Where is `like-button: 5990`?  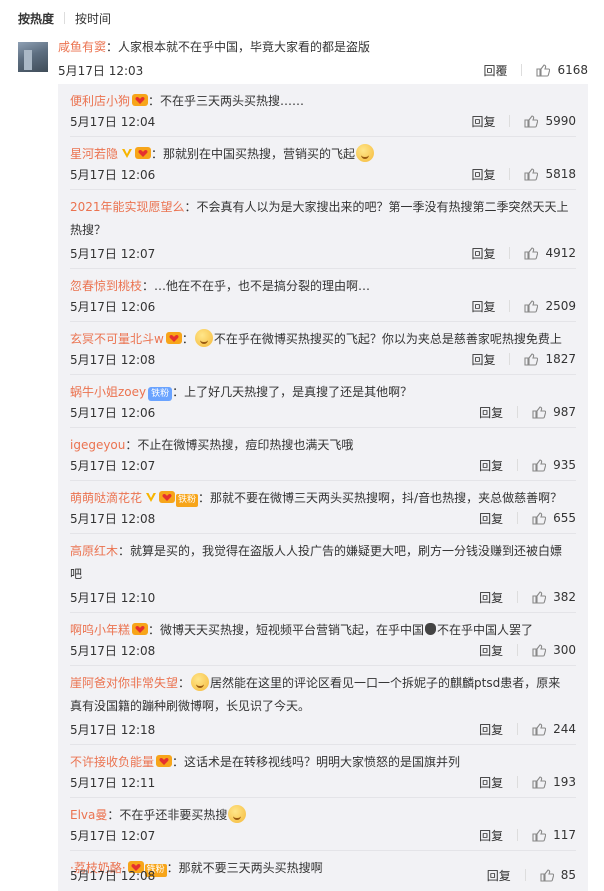
like-button: 5990 is located at coordinates (550, 121).